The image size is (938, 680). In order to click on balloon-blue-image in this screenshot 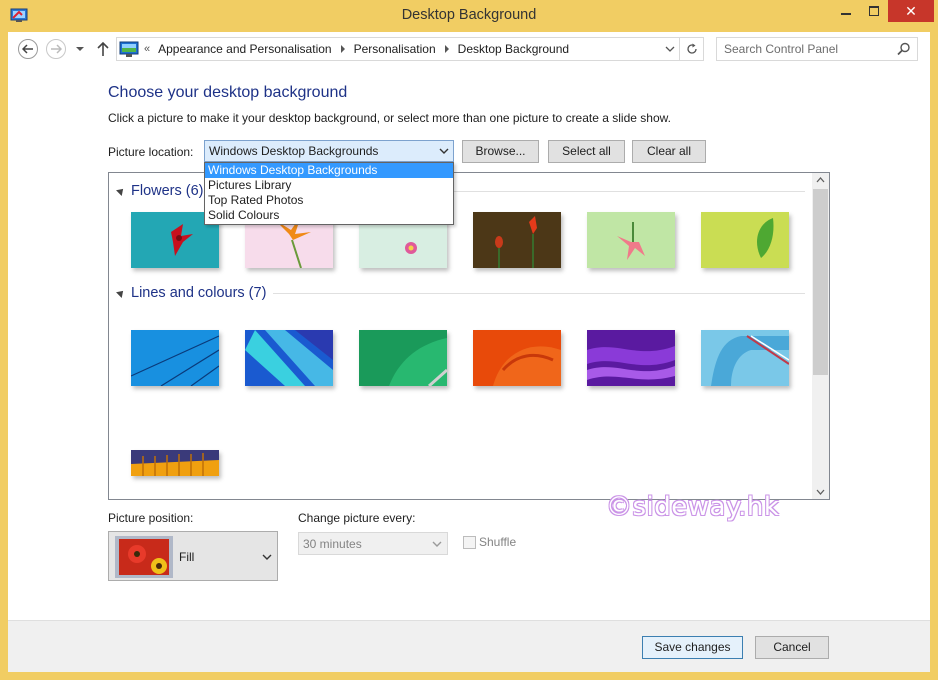, I will do `click(289, 358)`.